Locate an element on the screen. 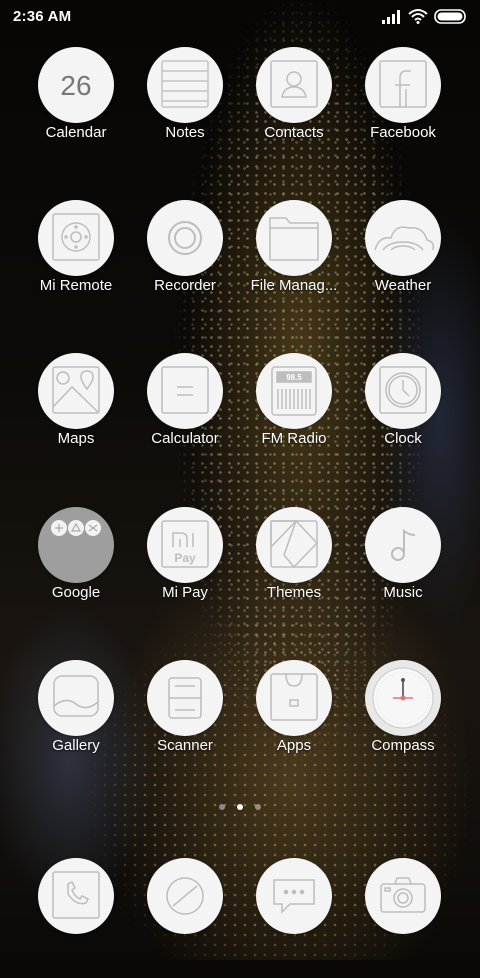 The height and width of the screenshot is (978, 480). scanner-icon is located at coordinates (185, 698).